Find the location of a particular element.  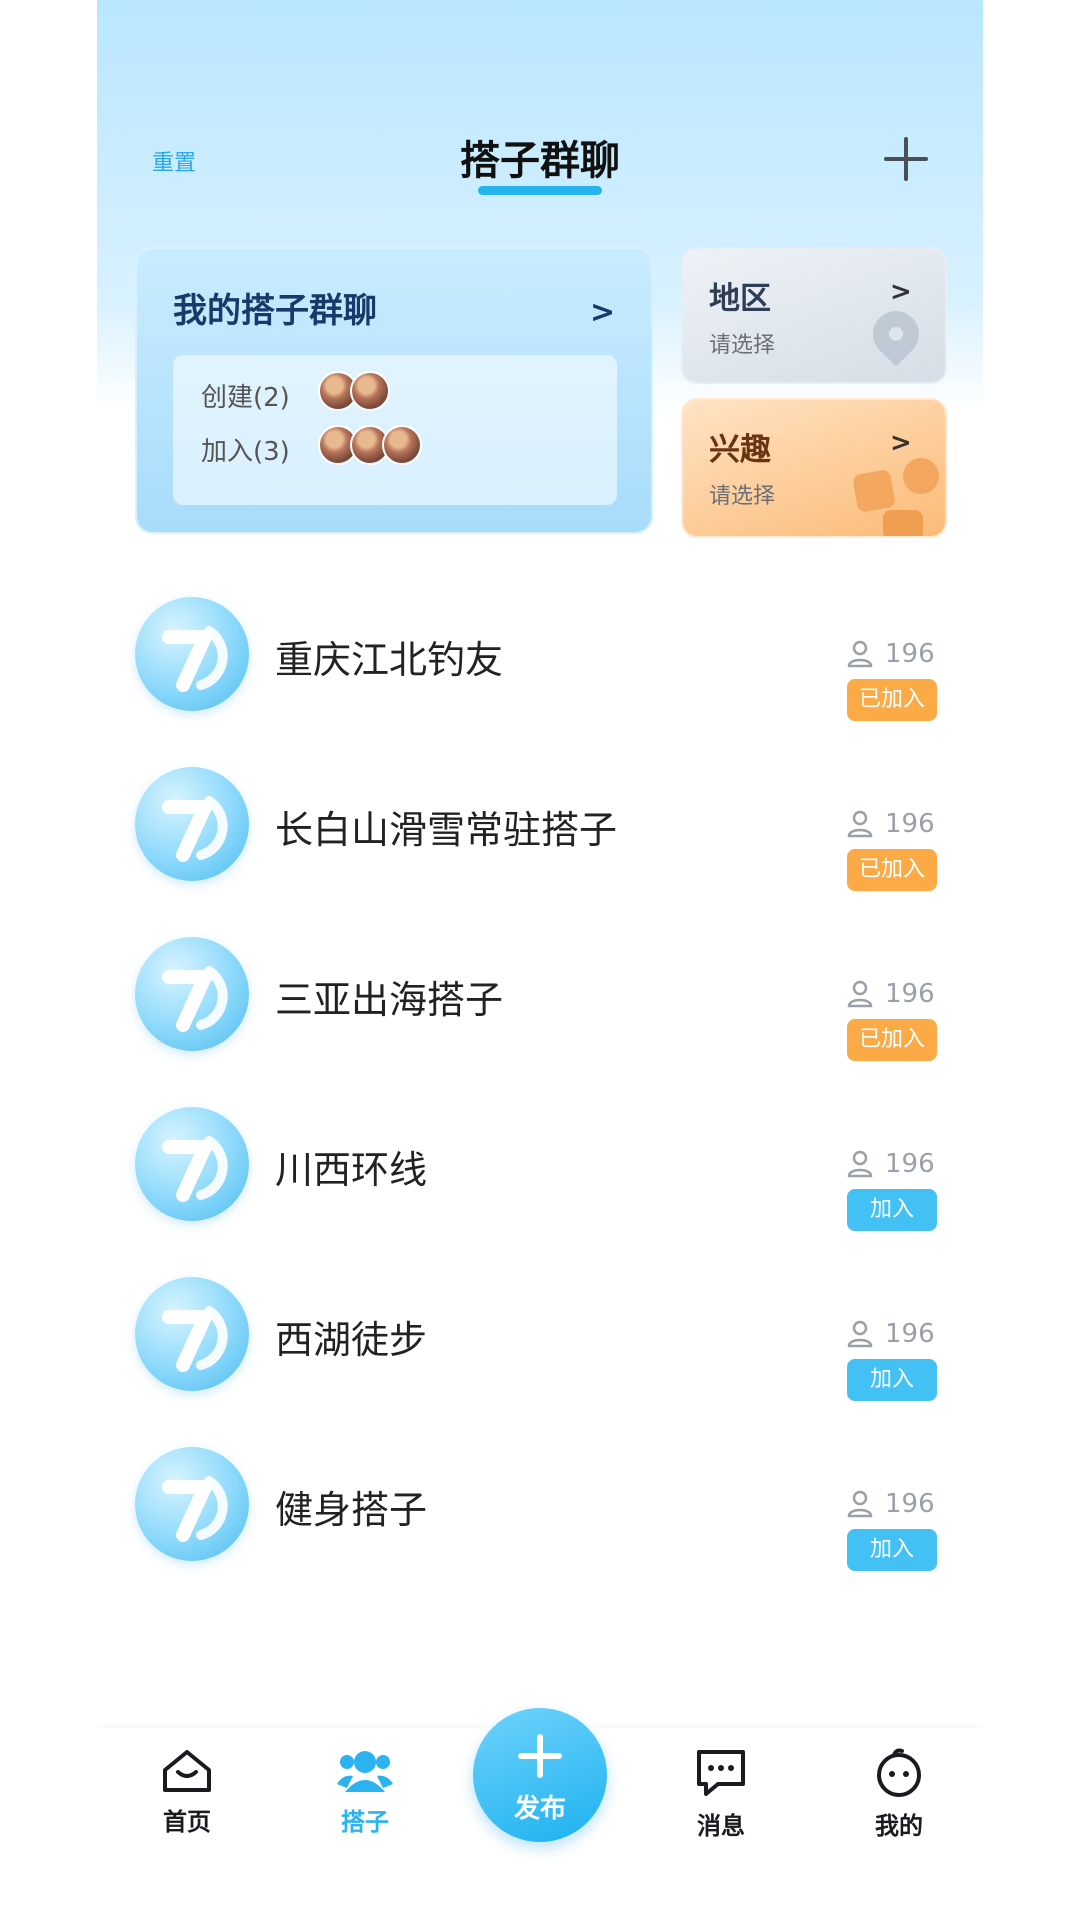

group-name: 健身搭子 is located at coordinates (351, 1510).